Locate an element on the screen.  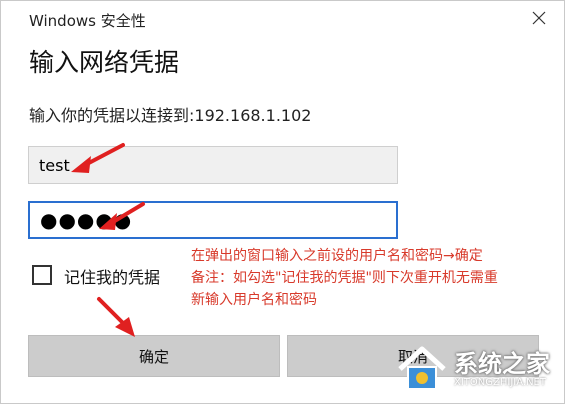
password-input: ●●●●● is located at coordinates (213, 220).